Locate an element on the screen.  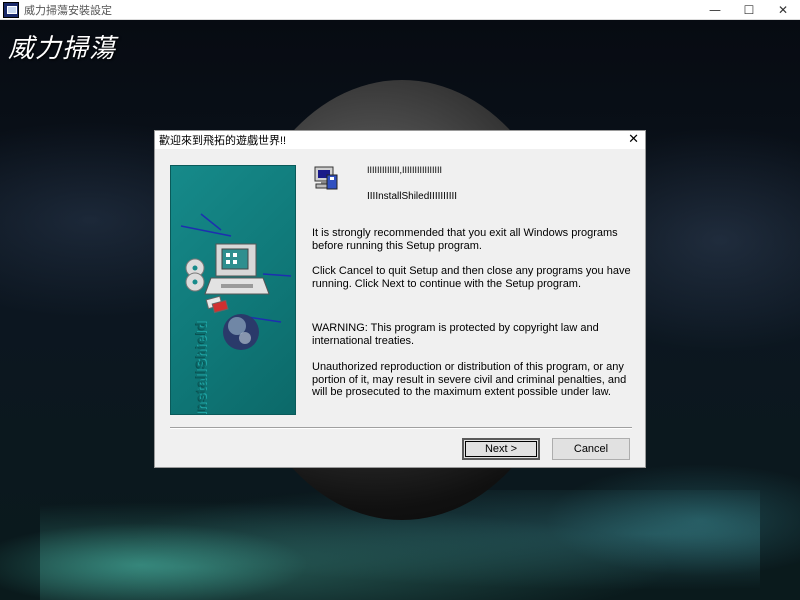
dialog-title: 歡迎來到飛拓的遊戲世界!! is located at coordinates (223, 141).